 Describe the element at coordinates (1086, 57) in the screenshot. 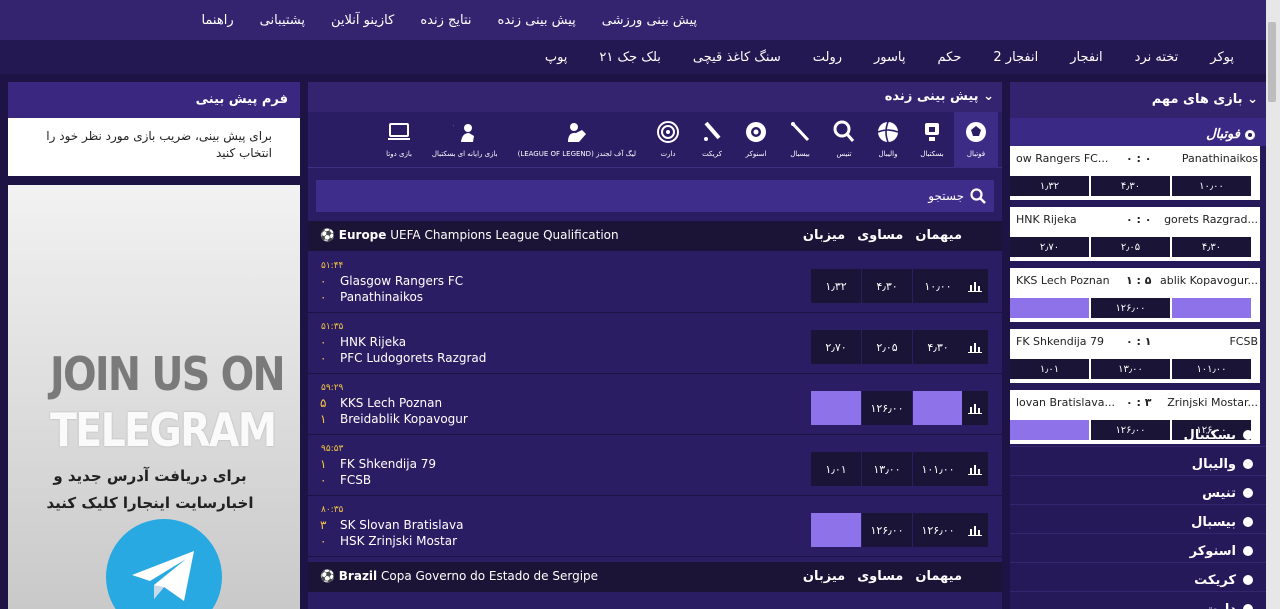

I see `nav-game-crash: انفجار` at that location.